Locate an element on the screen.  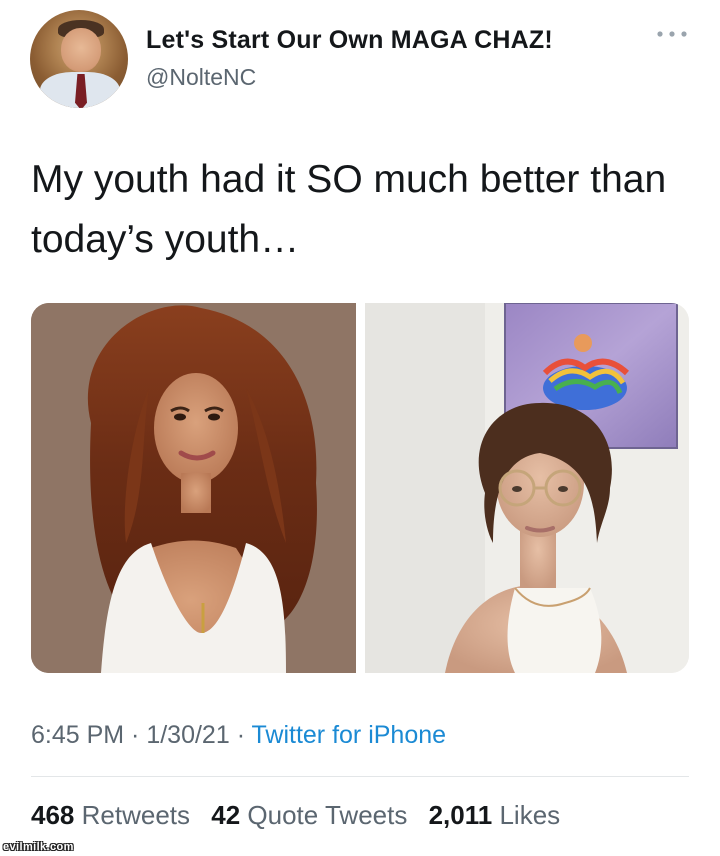
site-watermark: evilmilk.com is located at coordinates (38, 847).